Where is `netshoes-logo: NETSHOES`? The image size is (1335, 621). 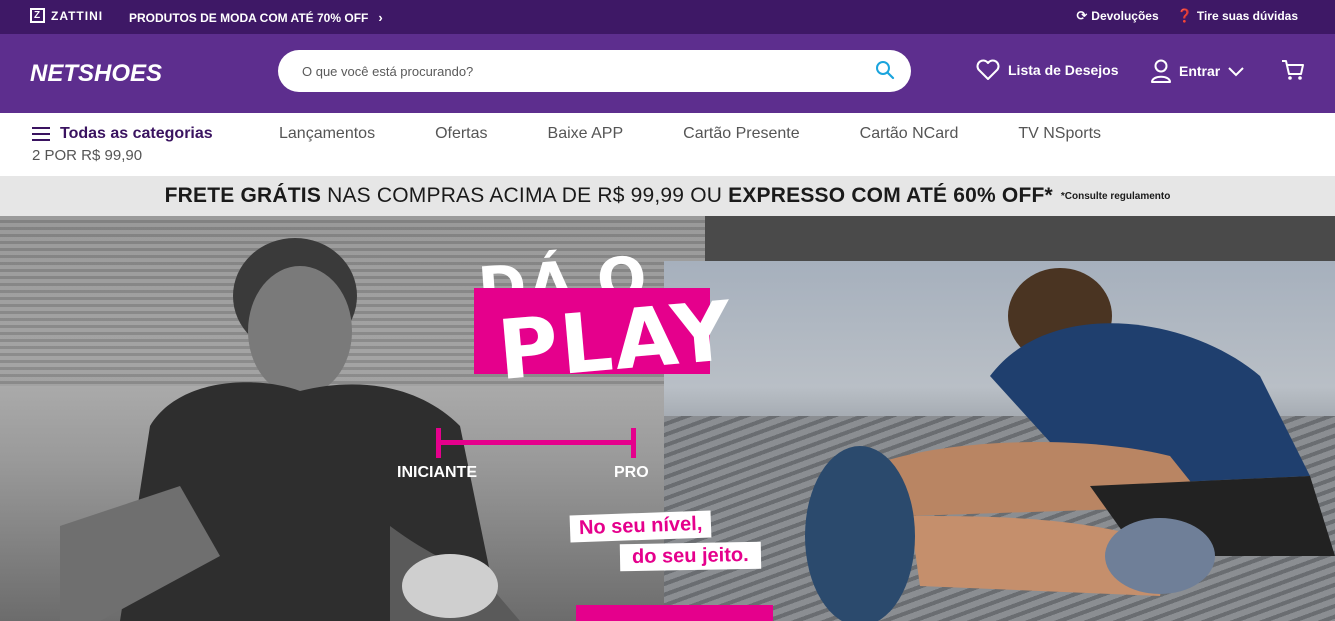 netshoes-logo: NETSHOES is located at coordinates (96, 74).